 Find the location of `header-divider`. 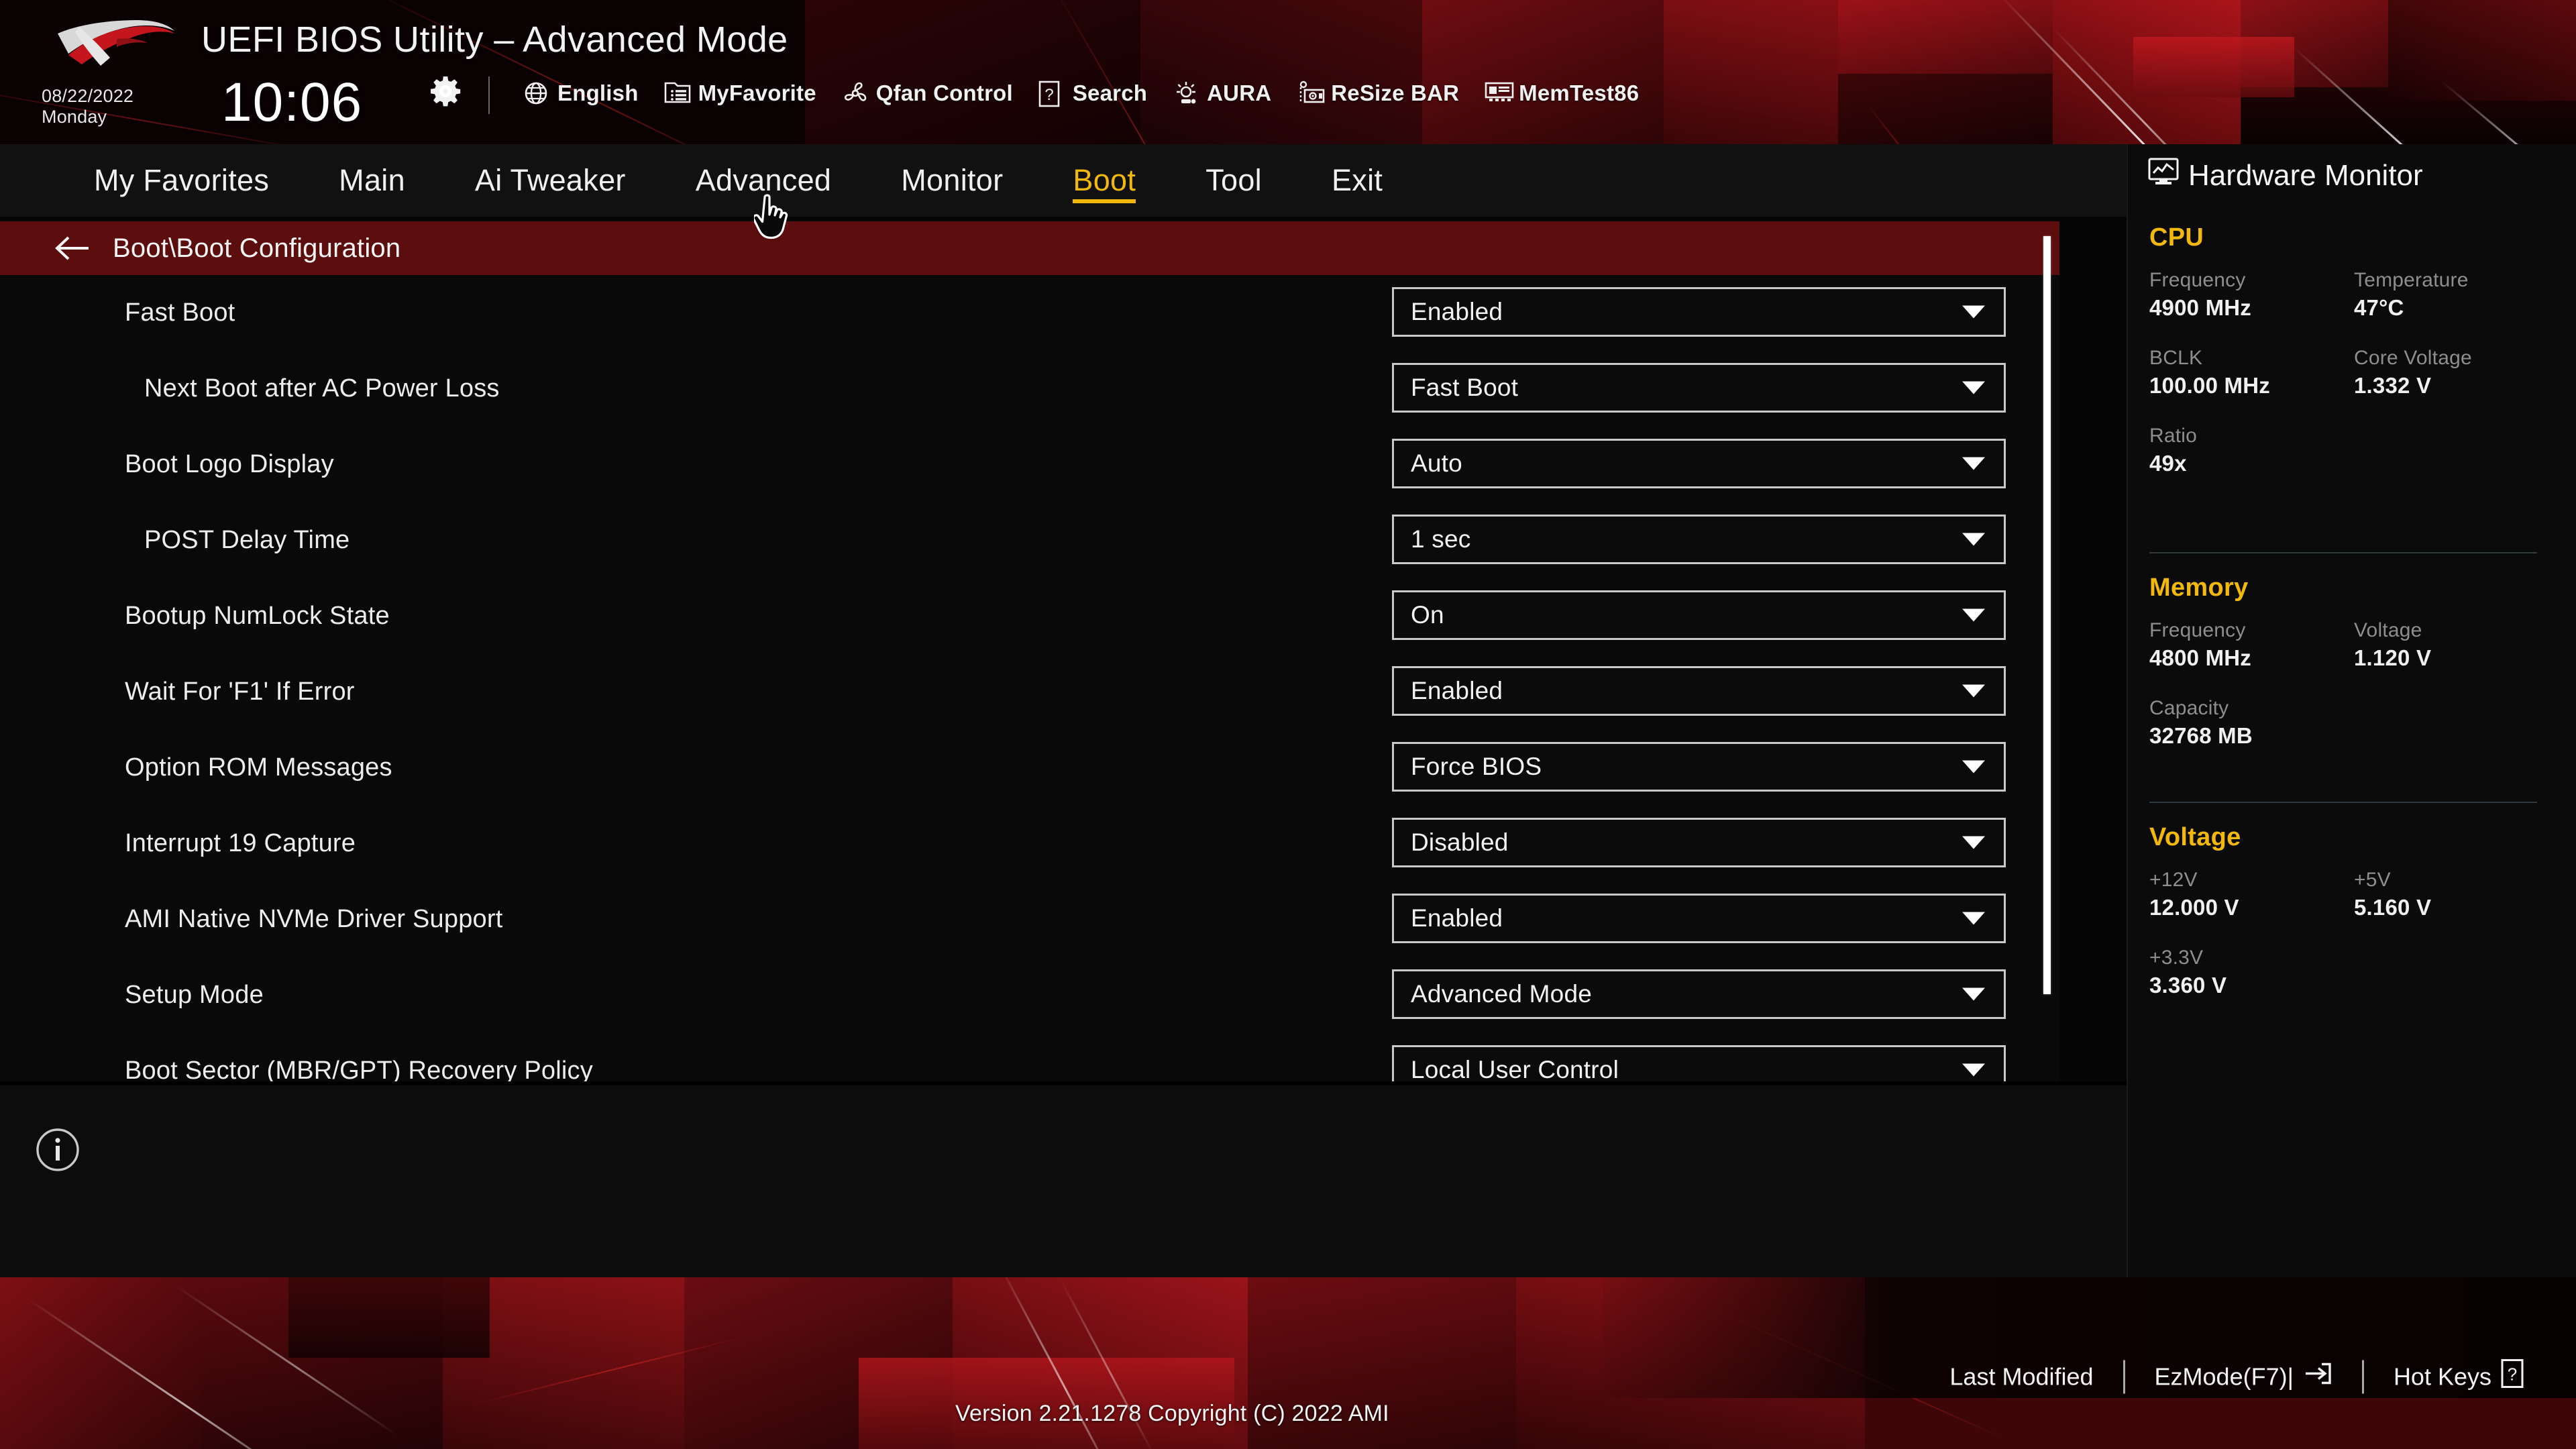

header-divider is located at coordinates (489, 95).